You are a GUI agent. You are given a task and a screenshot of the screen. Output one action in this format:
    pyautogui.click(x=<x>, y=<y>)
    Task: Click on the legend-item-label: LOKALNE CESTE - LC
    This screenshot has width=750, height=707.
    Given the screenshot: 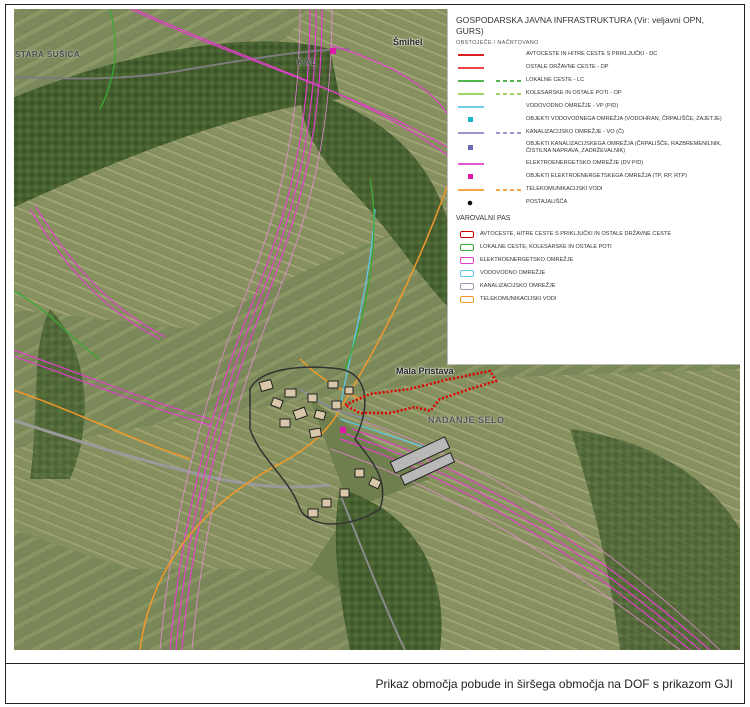 What is the action you would take?
    pyautogui.click(x=555, y=80)
    